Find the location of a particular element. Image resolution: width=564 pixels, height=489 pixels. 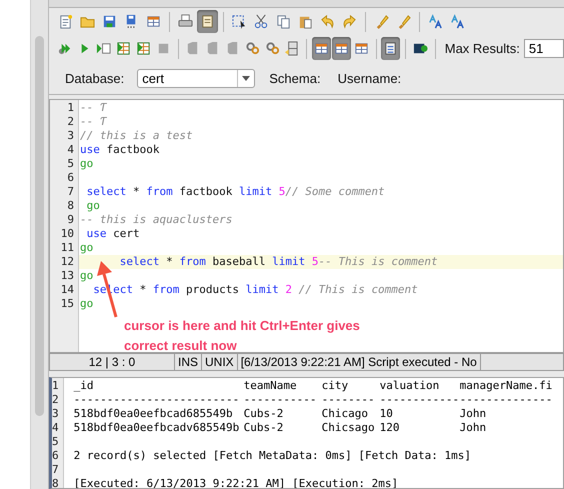

line-number: 12 is located at coordinates (67, 262).